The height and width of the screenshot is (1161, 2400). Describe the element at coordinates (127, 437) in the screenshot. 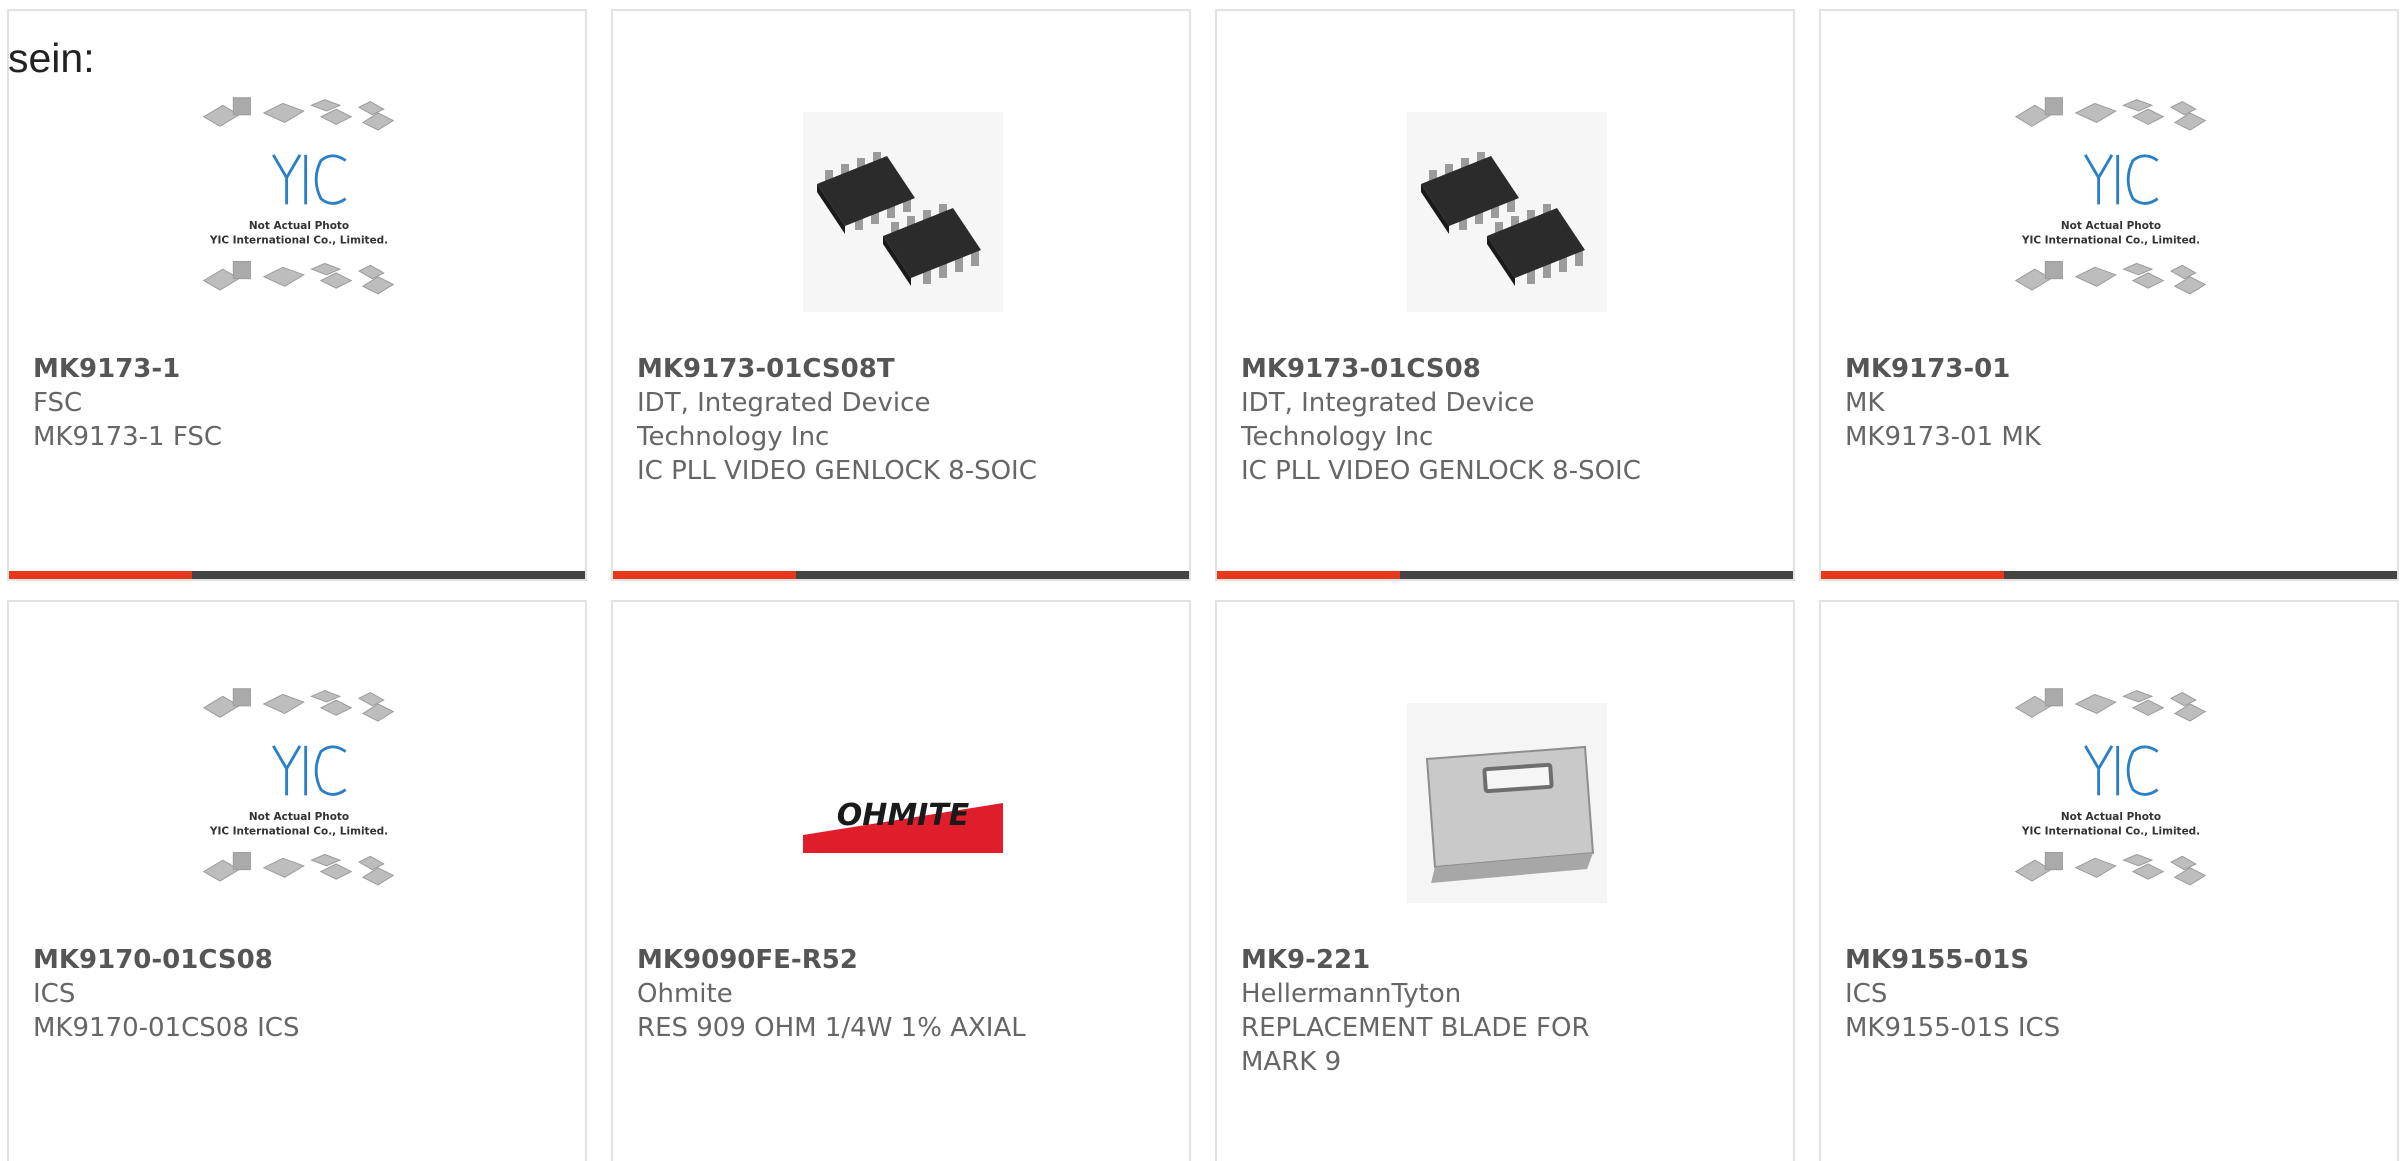

I see `product-description: MK9173-1 FSC` at that location.